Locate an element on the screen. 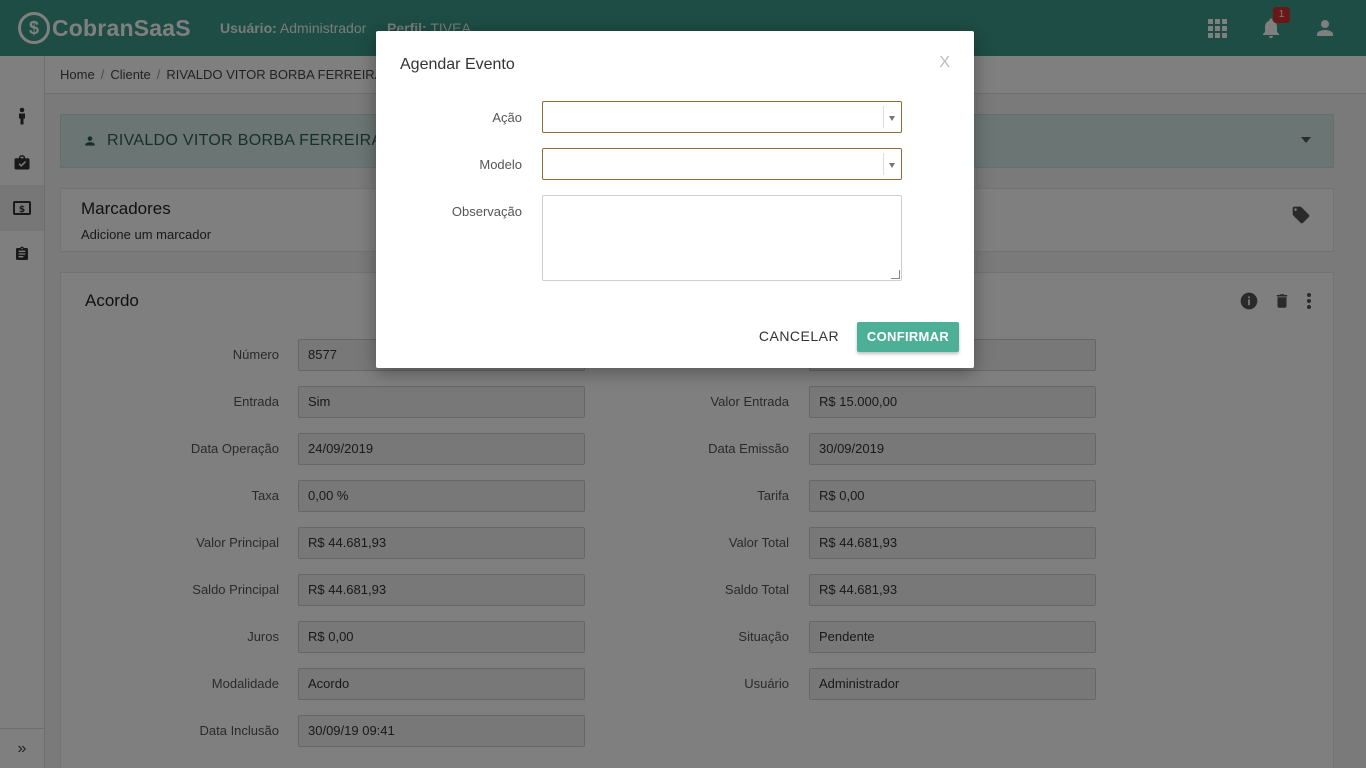 The width and height of the screenshot is (1366, 768). close-button: X is located at coordinates (944, 63).